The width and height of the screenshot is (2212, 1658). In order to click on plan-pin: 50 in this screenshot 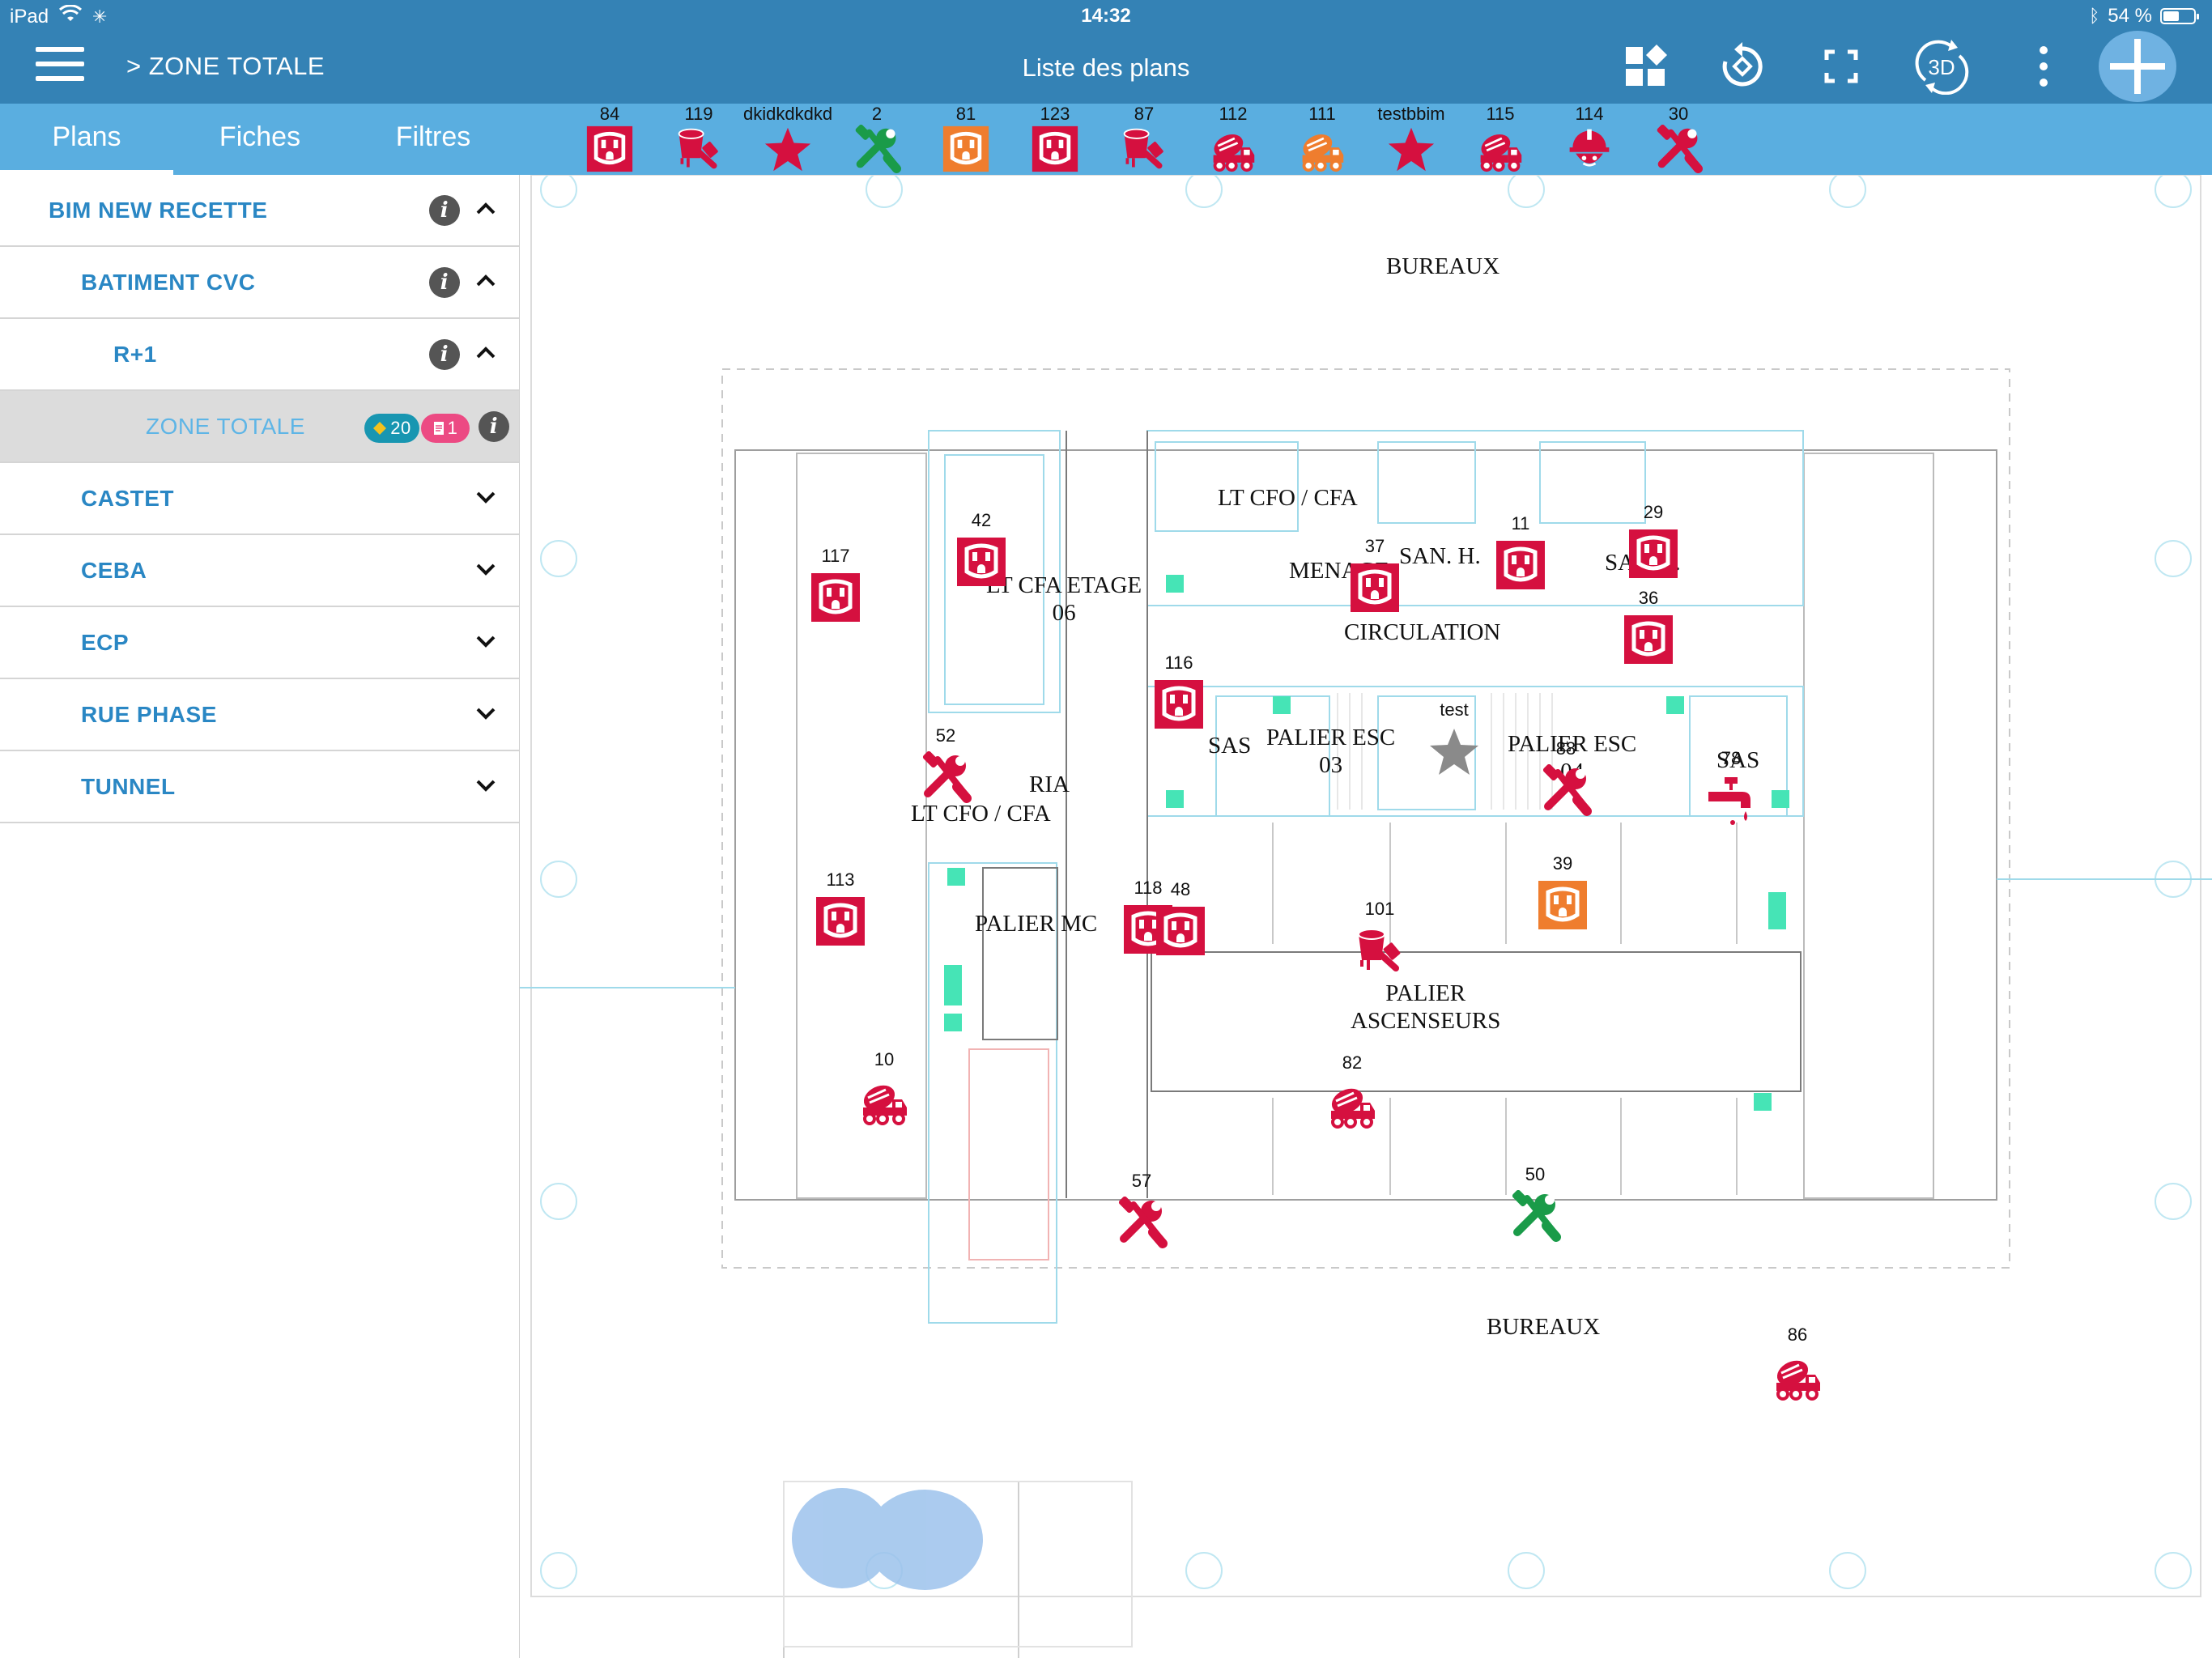, I will do `click(1535, 1203)`.